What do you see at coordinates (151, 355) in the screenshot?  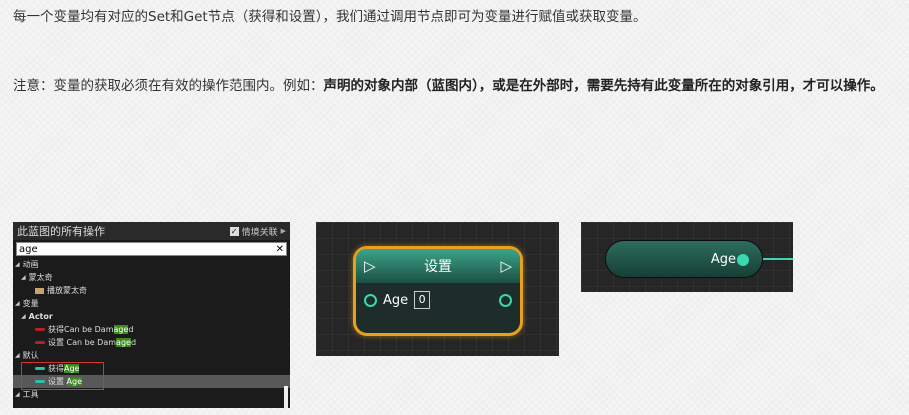 I see `category-default: ◢ 默认` at bounding box center [151, 355].